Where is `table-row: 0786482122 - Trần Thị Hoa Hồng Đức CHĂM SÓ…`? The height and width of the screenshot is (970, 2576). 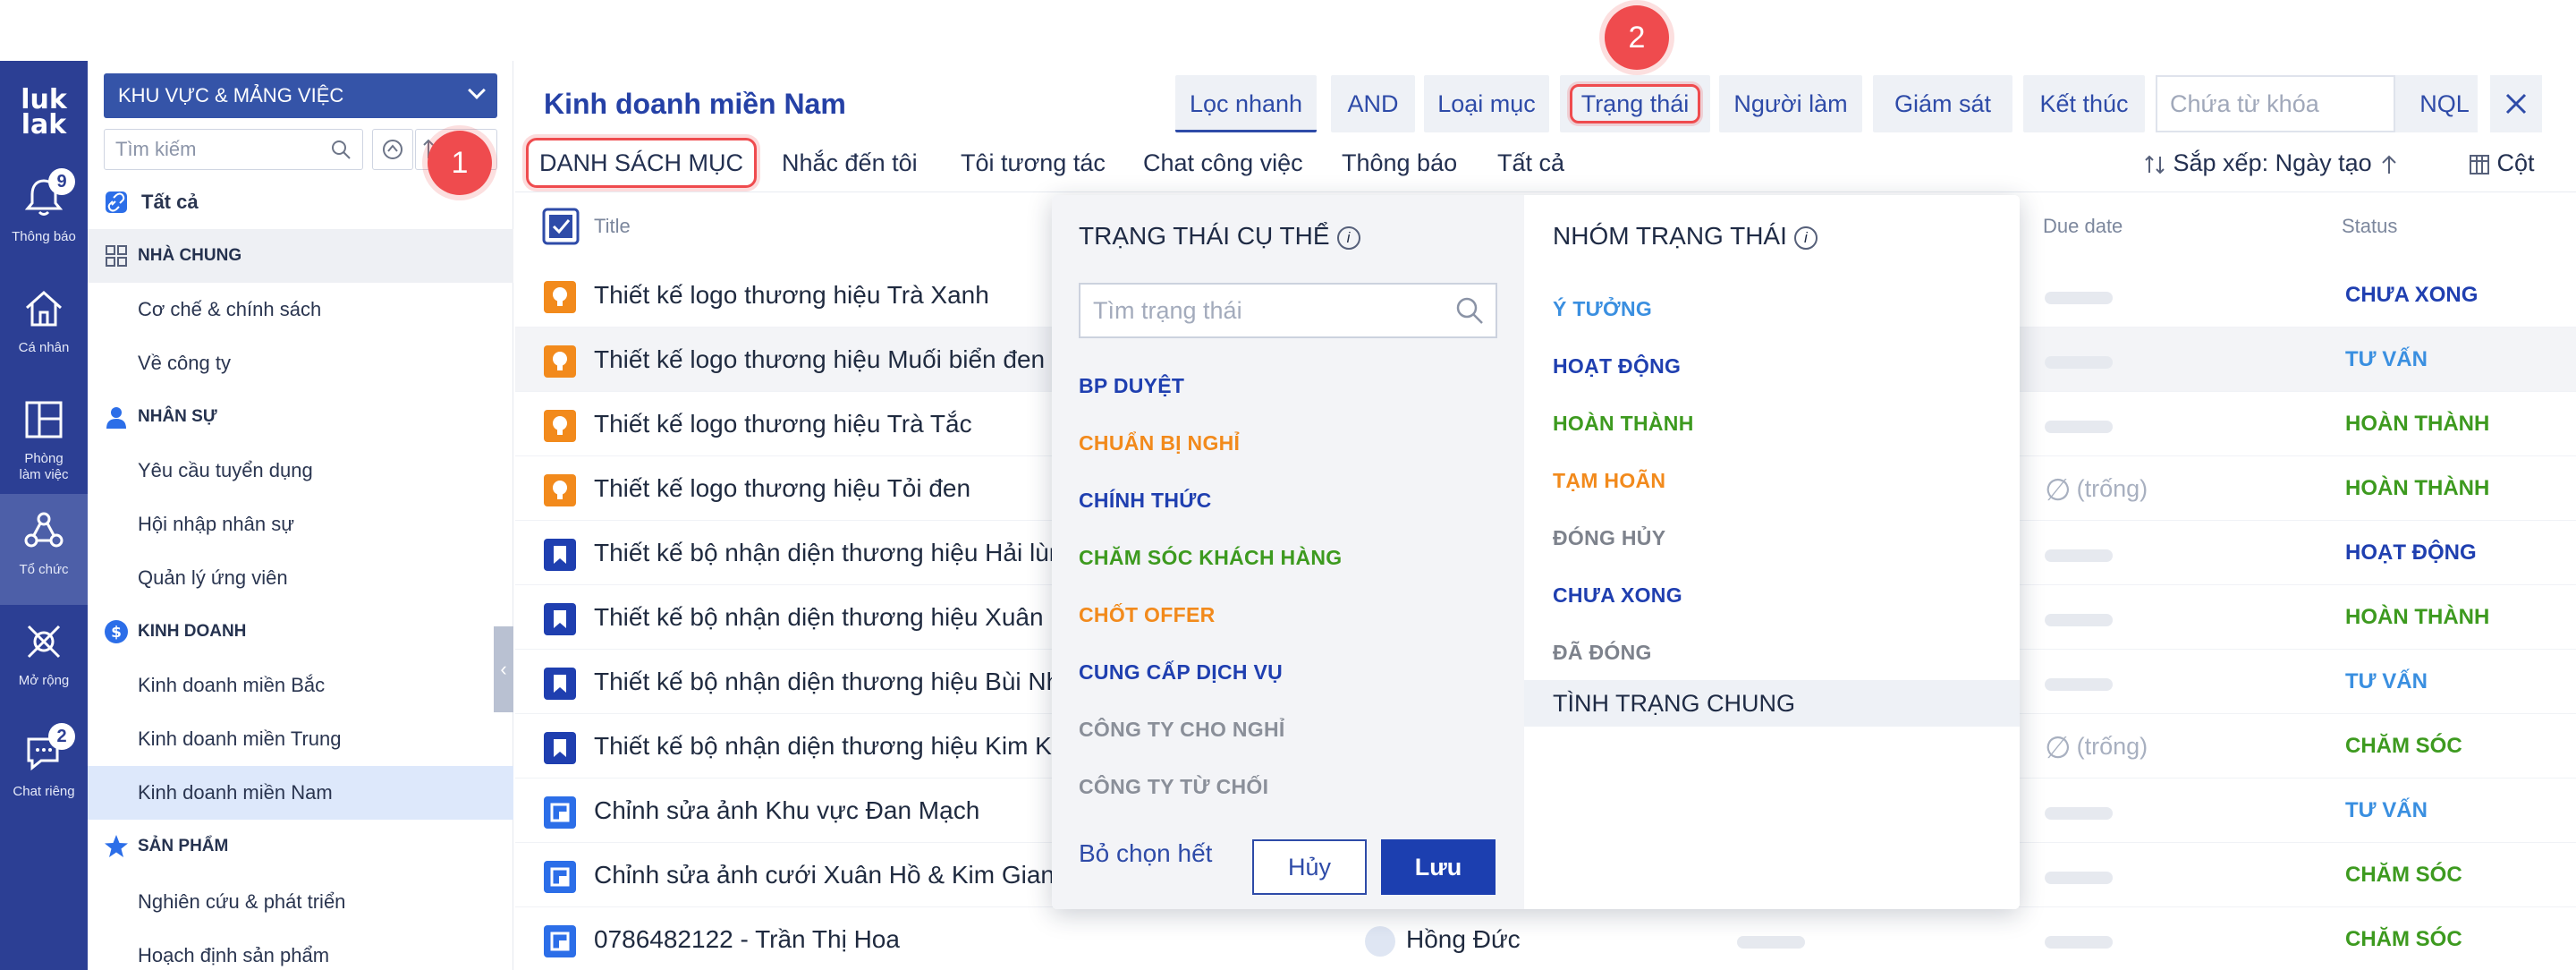
table-row: 0786482122 - Trần Thị Hoa Hồng Đức CHĂM SÓ… is located at coordinates (1545, 938).